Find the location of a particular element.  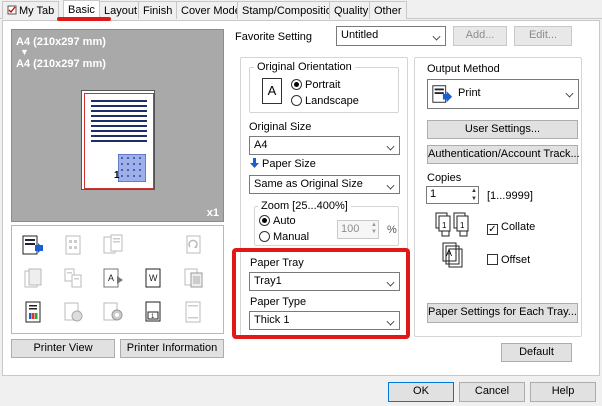

svg-text: 1 is located at coordinates (462, 225).